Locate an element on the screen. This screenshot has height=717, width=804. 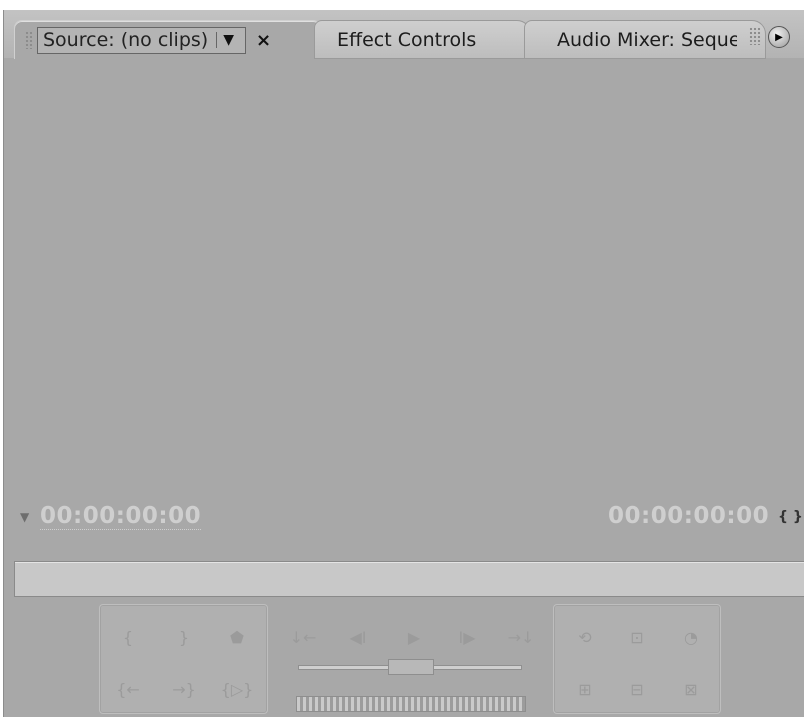
play-in-to-out-button: {▷} is located at coordinates (237, 689).